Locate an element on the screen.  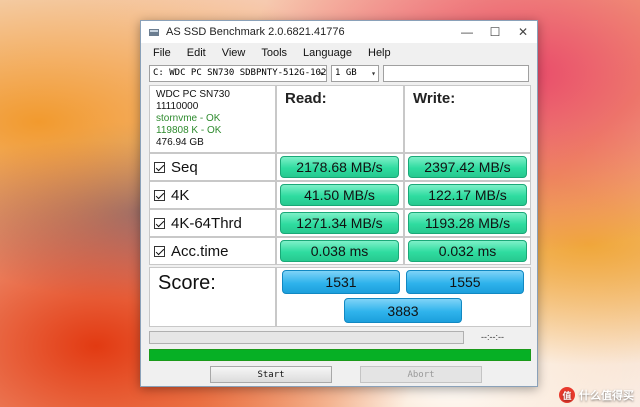
overall-progress-fill is located at coordinates (340, 355).